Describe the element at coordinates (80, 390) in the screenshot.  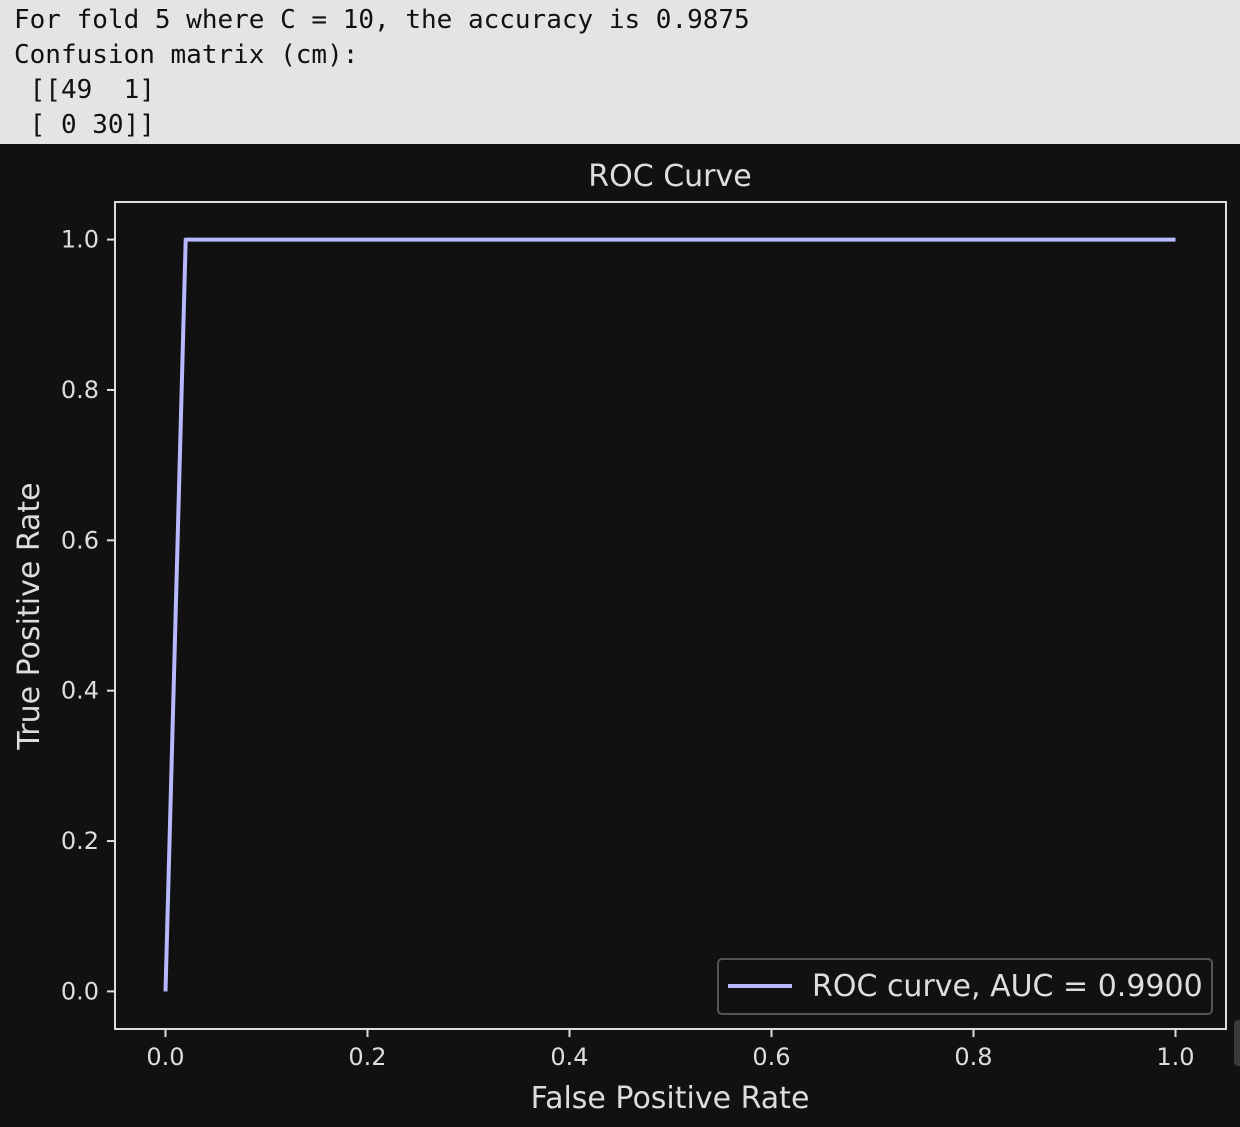
I see `y-tick-label: 0.8` at that location.